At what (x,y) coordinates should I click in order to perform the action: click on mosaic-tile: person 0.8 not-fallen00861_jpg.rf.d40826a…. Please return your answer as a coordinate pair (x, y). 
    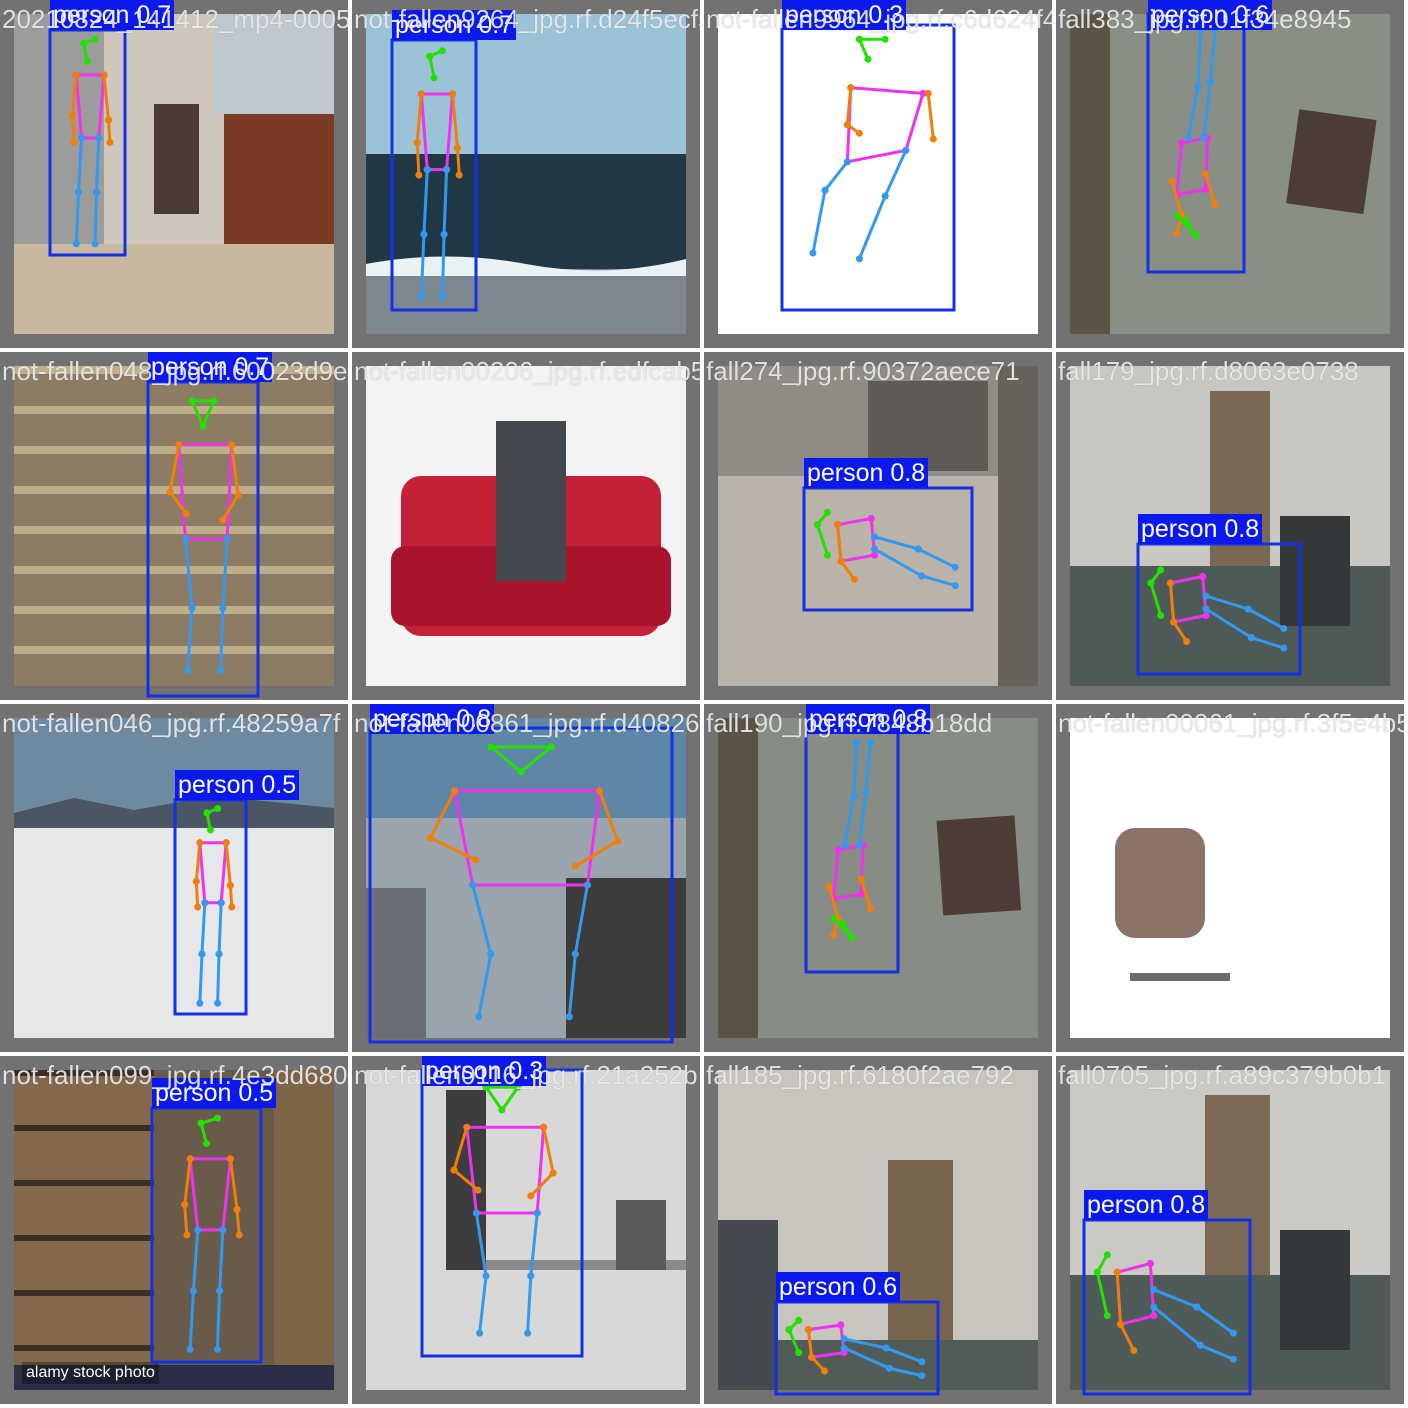
    Looking at the image, I should click on (526, 878).